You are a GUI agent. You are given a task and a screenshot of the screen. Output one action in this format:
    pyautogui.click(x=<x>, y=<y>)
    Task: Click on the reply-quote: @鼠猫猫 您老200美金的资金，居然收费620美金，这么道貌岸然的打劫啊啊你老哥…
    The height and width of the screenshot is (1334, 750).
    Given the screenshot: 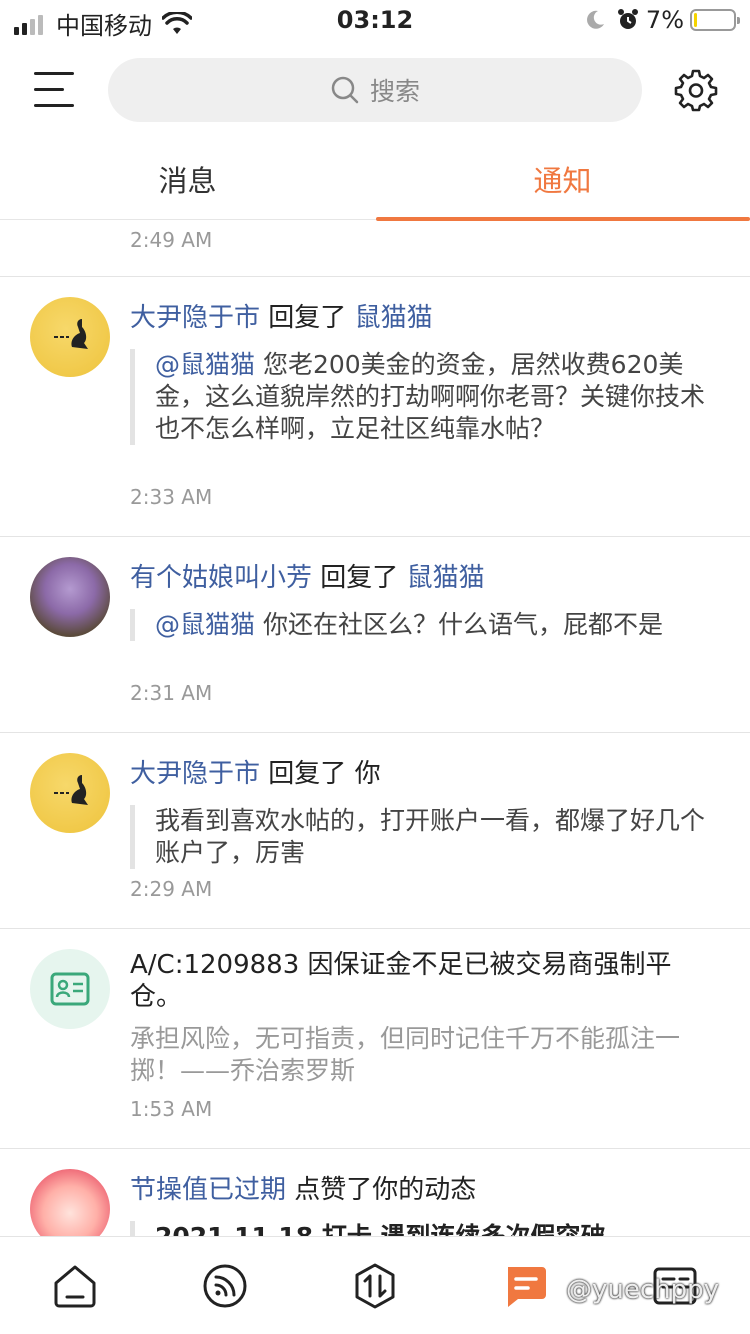 What is the action you would take?
    pyautogui.click(x=420, y=397)
    